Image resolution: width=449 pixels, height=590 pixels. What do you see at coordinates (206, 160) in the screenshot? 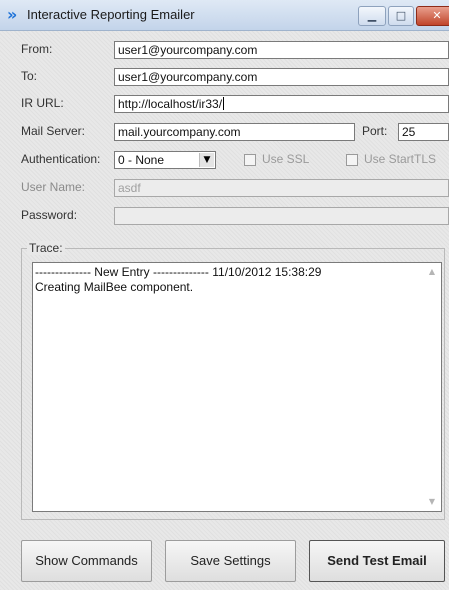
I see `chevron-down-icon: ▼` at bounding box center [206, 160].